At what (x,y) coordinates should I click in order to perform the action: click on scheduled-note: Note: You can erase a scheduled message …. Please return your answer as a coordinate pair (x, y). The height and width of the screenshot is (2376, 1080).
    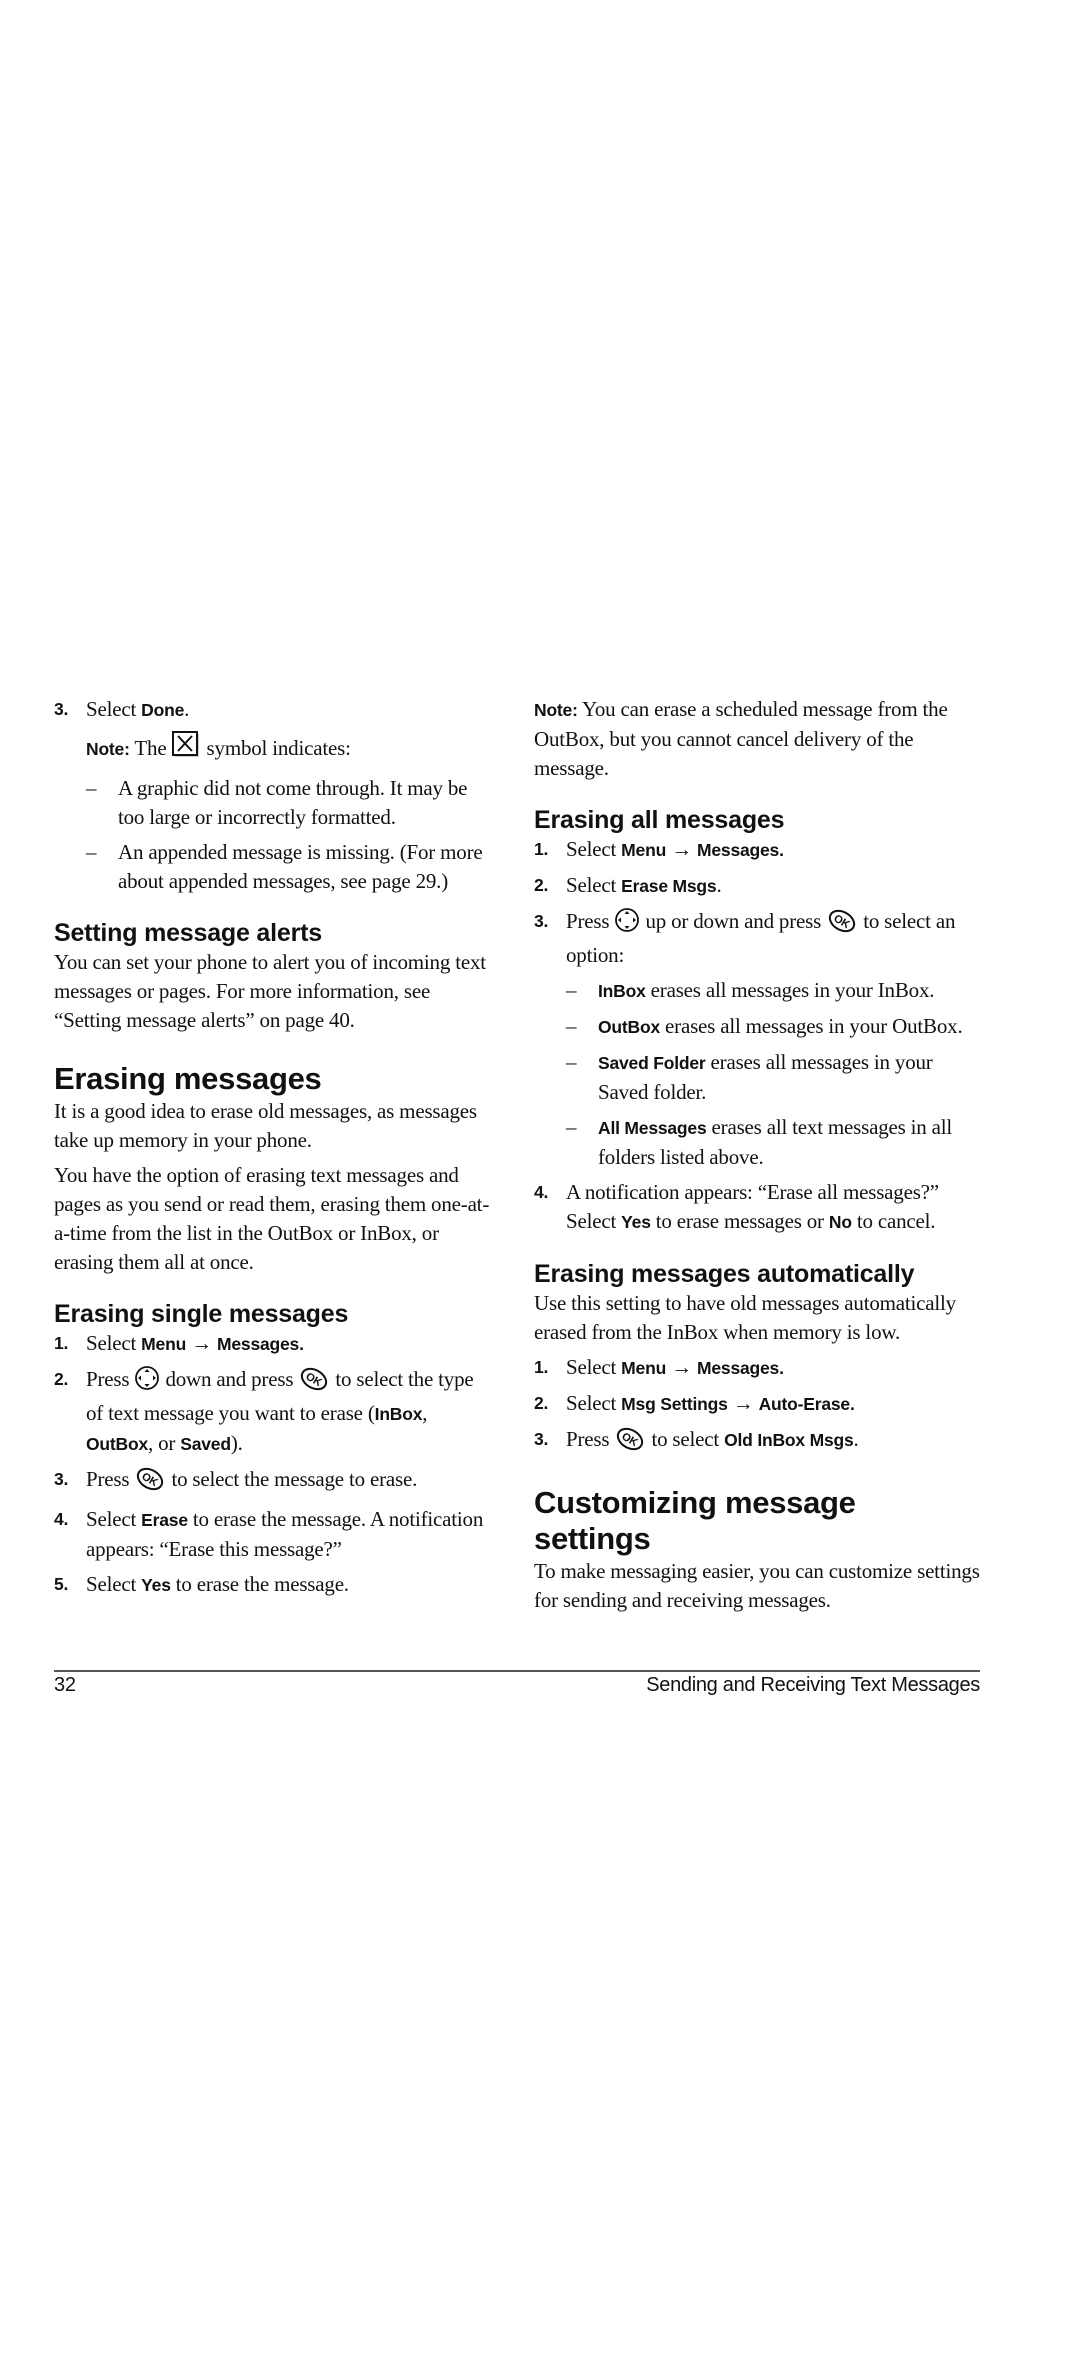
    Looking at the image, I should click on (741, 738).